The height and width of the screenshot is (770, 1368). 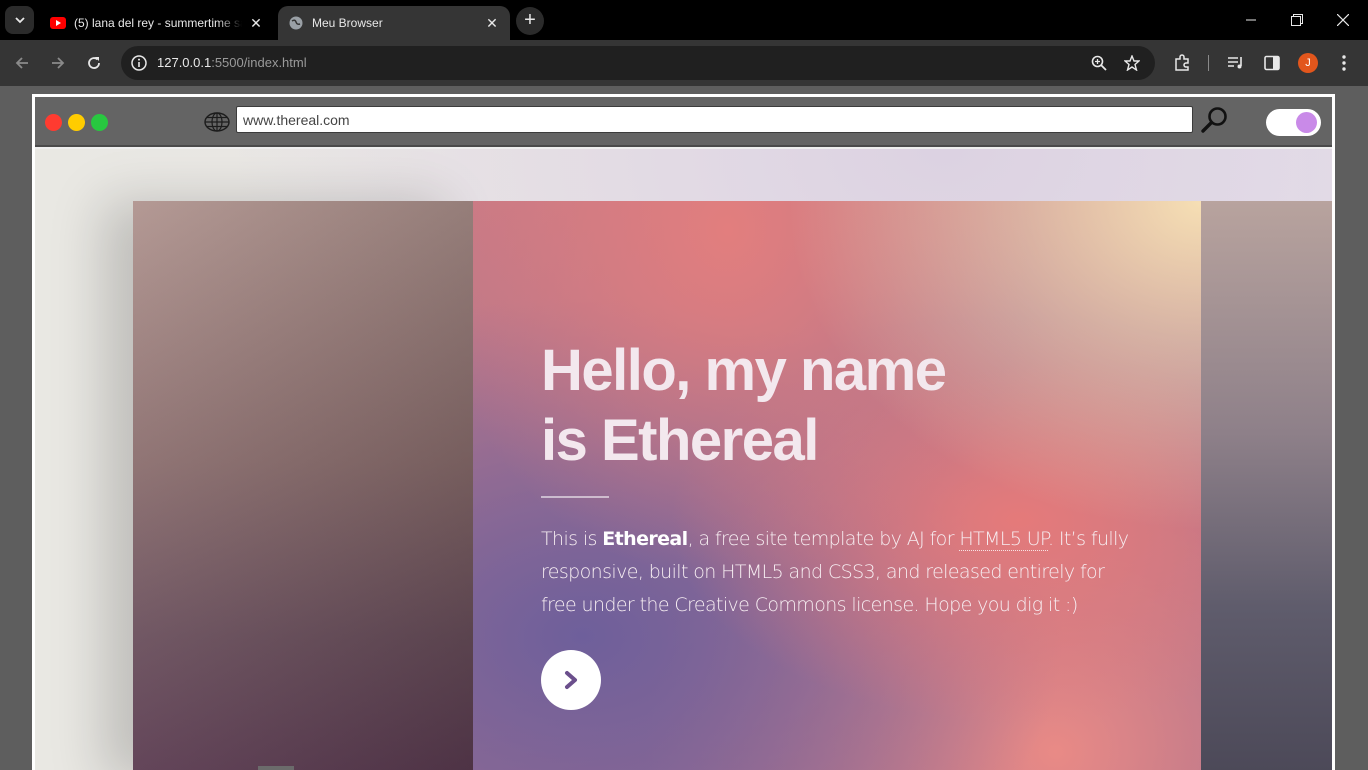 I want to click on arrow-right-icon, so click(x=58, y=63).